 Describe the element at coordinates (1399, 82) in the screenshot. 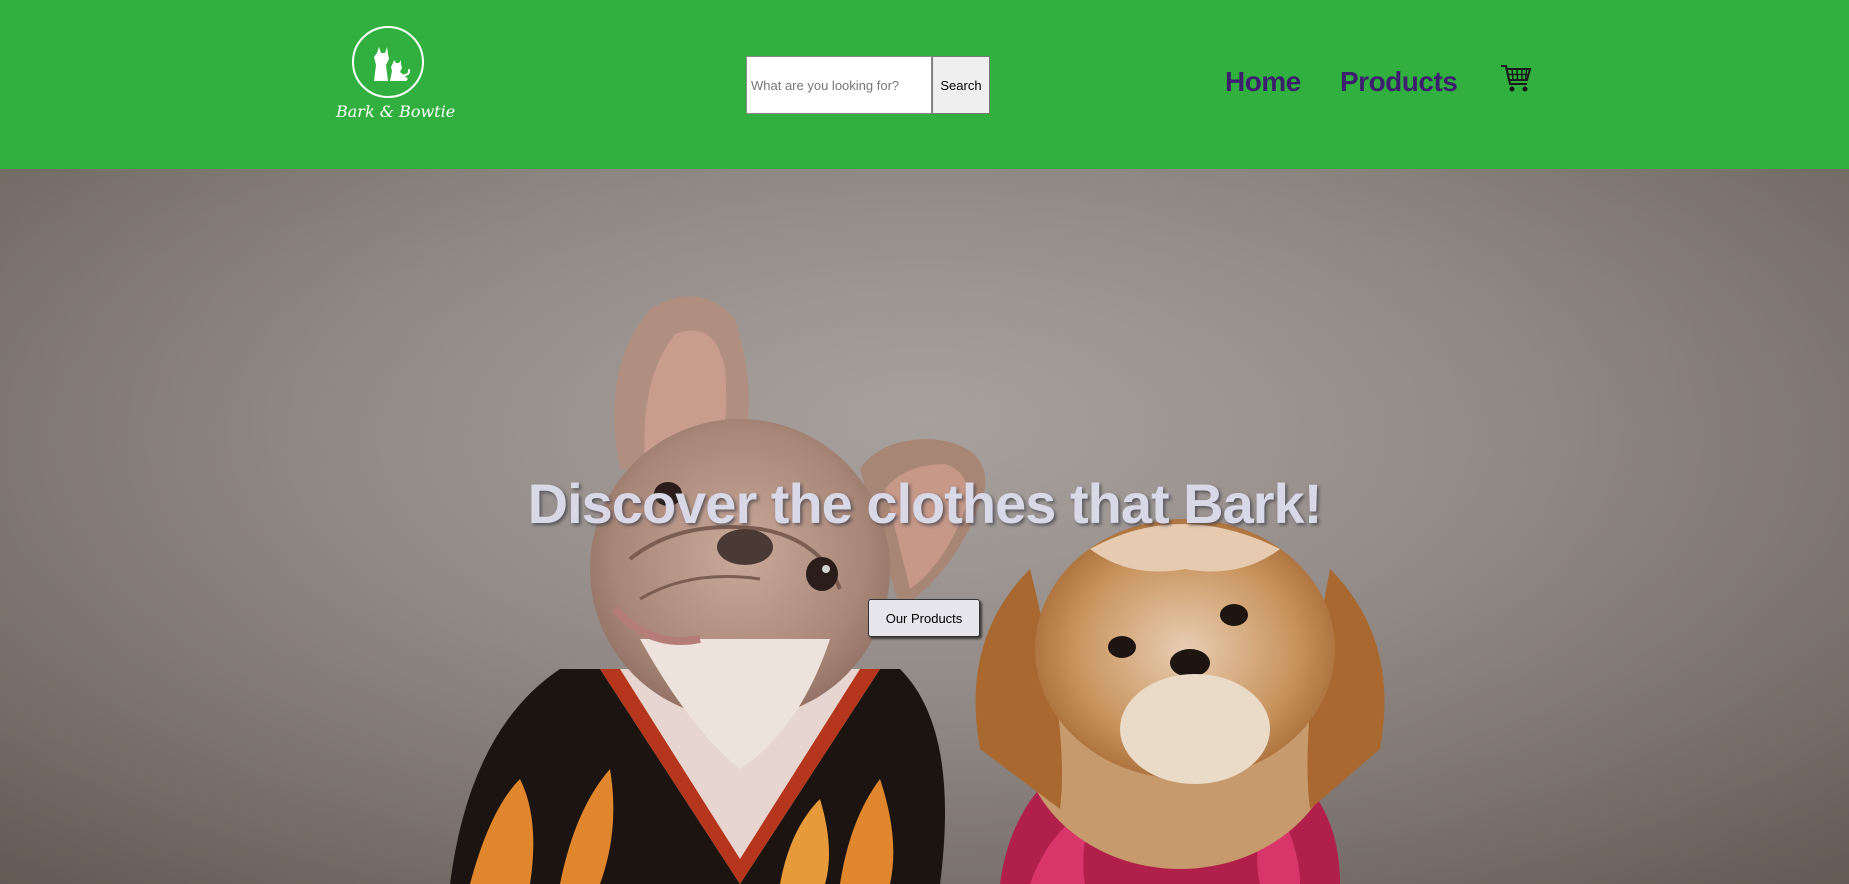

I see `nav-products-link: Products` at that location.